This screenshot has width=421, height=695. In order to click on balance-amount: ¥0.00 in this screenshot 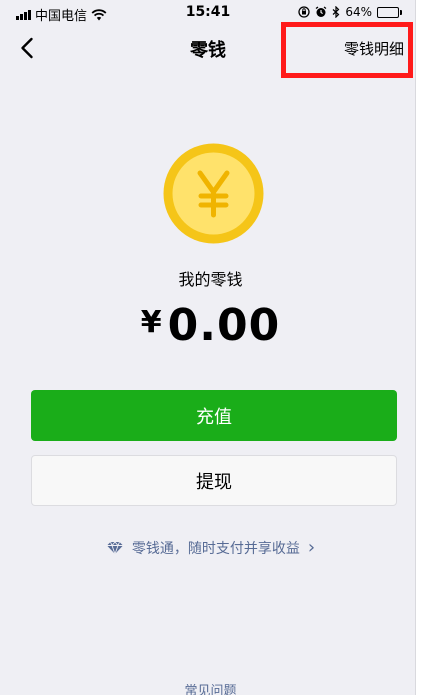, I will do `click(207, 325)`.